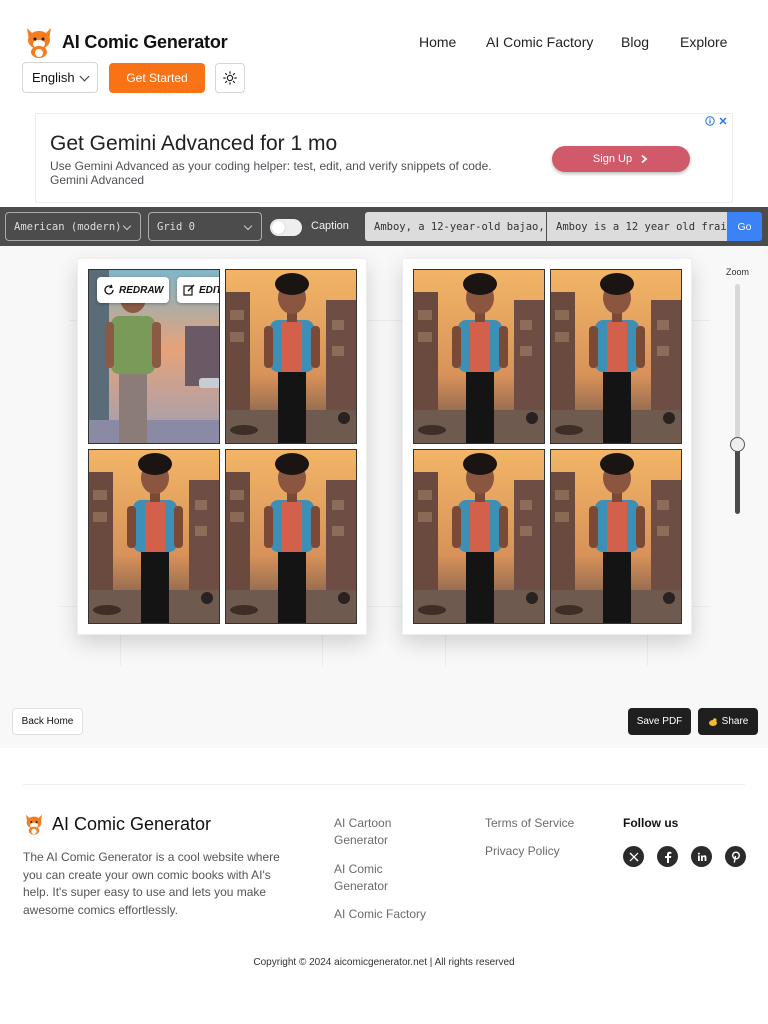  I want to click on language-value: English, so click(53, 77).